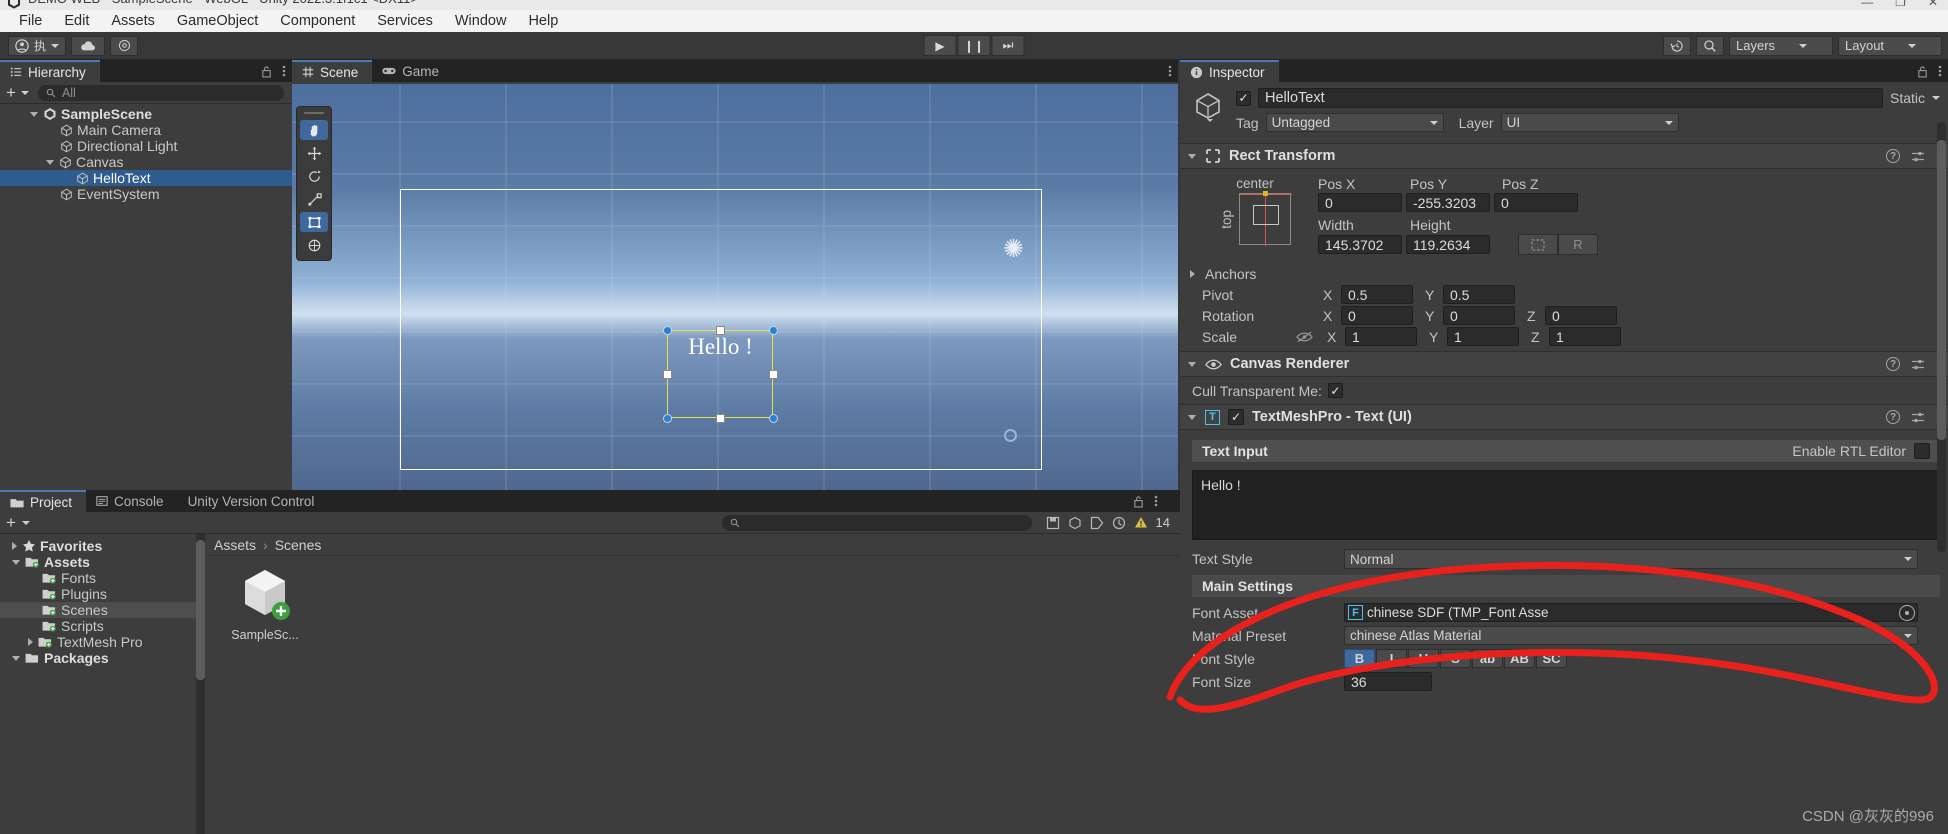 Image resolution: width=1948 pixels, height=834 pixels. What do you see at coordinates (1581, 315) in the screenshot?
I see `rotation-z-input: 0` at bounding box center [1581, 315].